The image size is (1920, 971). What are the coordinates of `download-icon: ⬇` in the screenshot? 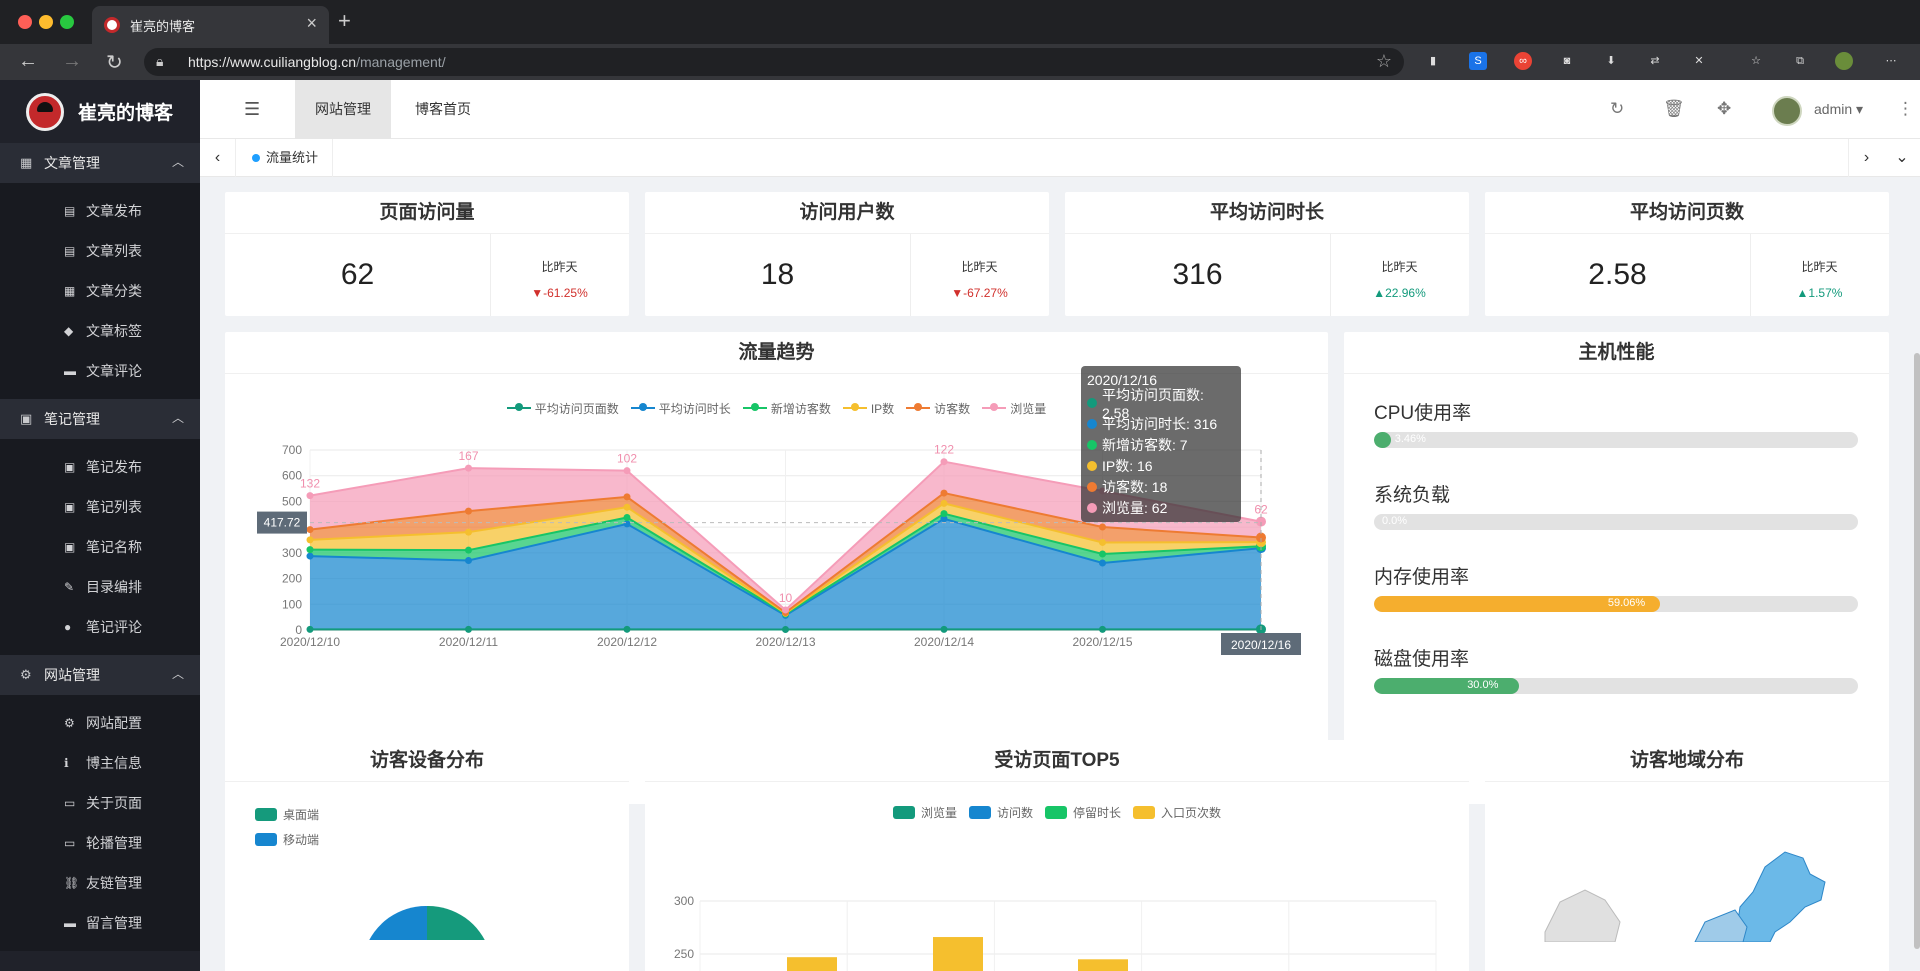 It's located at (1611, 61).